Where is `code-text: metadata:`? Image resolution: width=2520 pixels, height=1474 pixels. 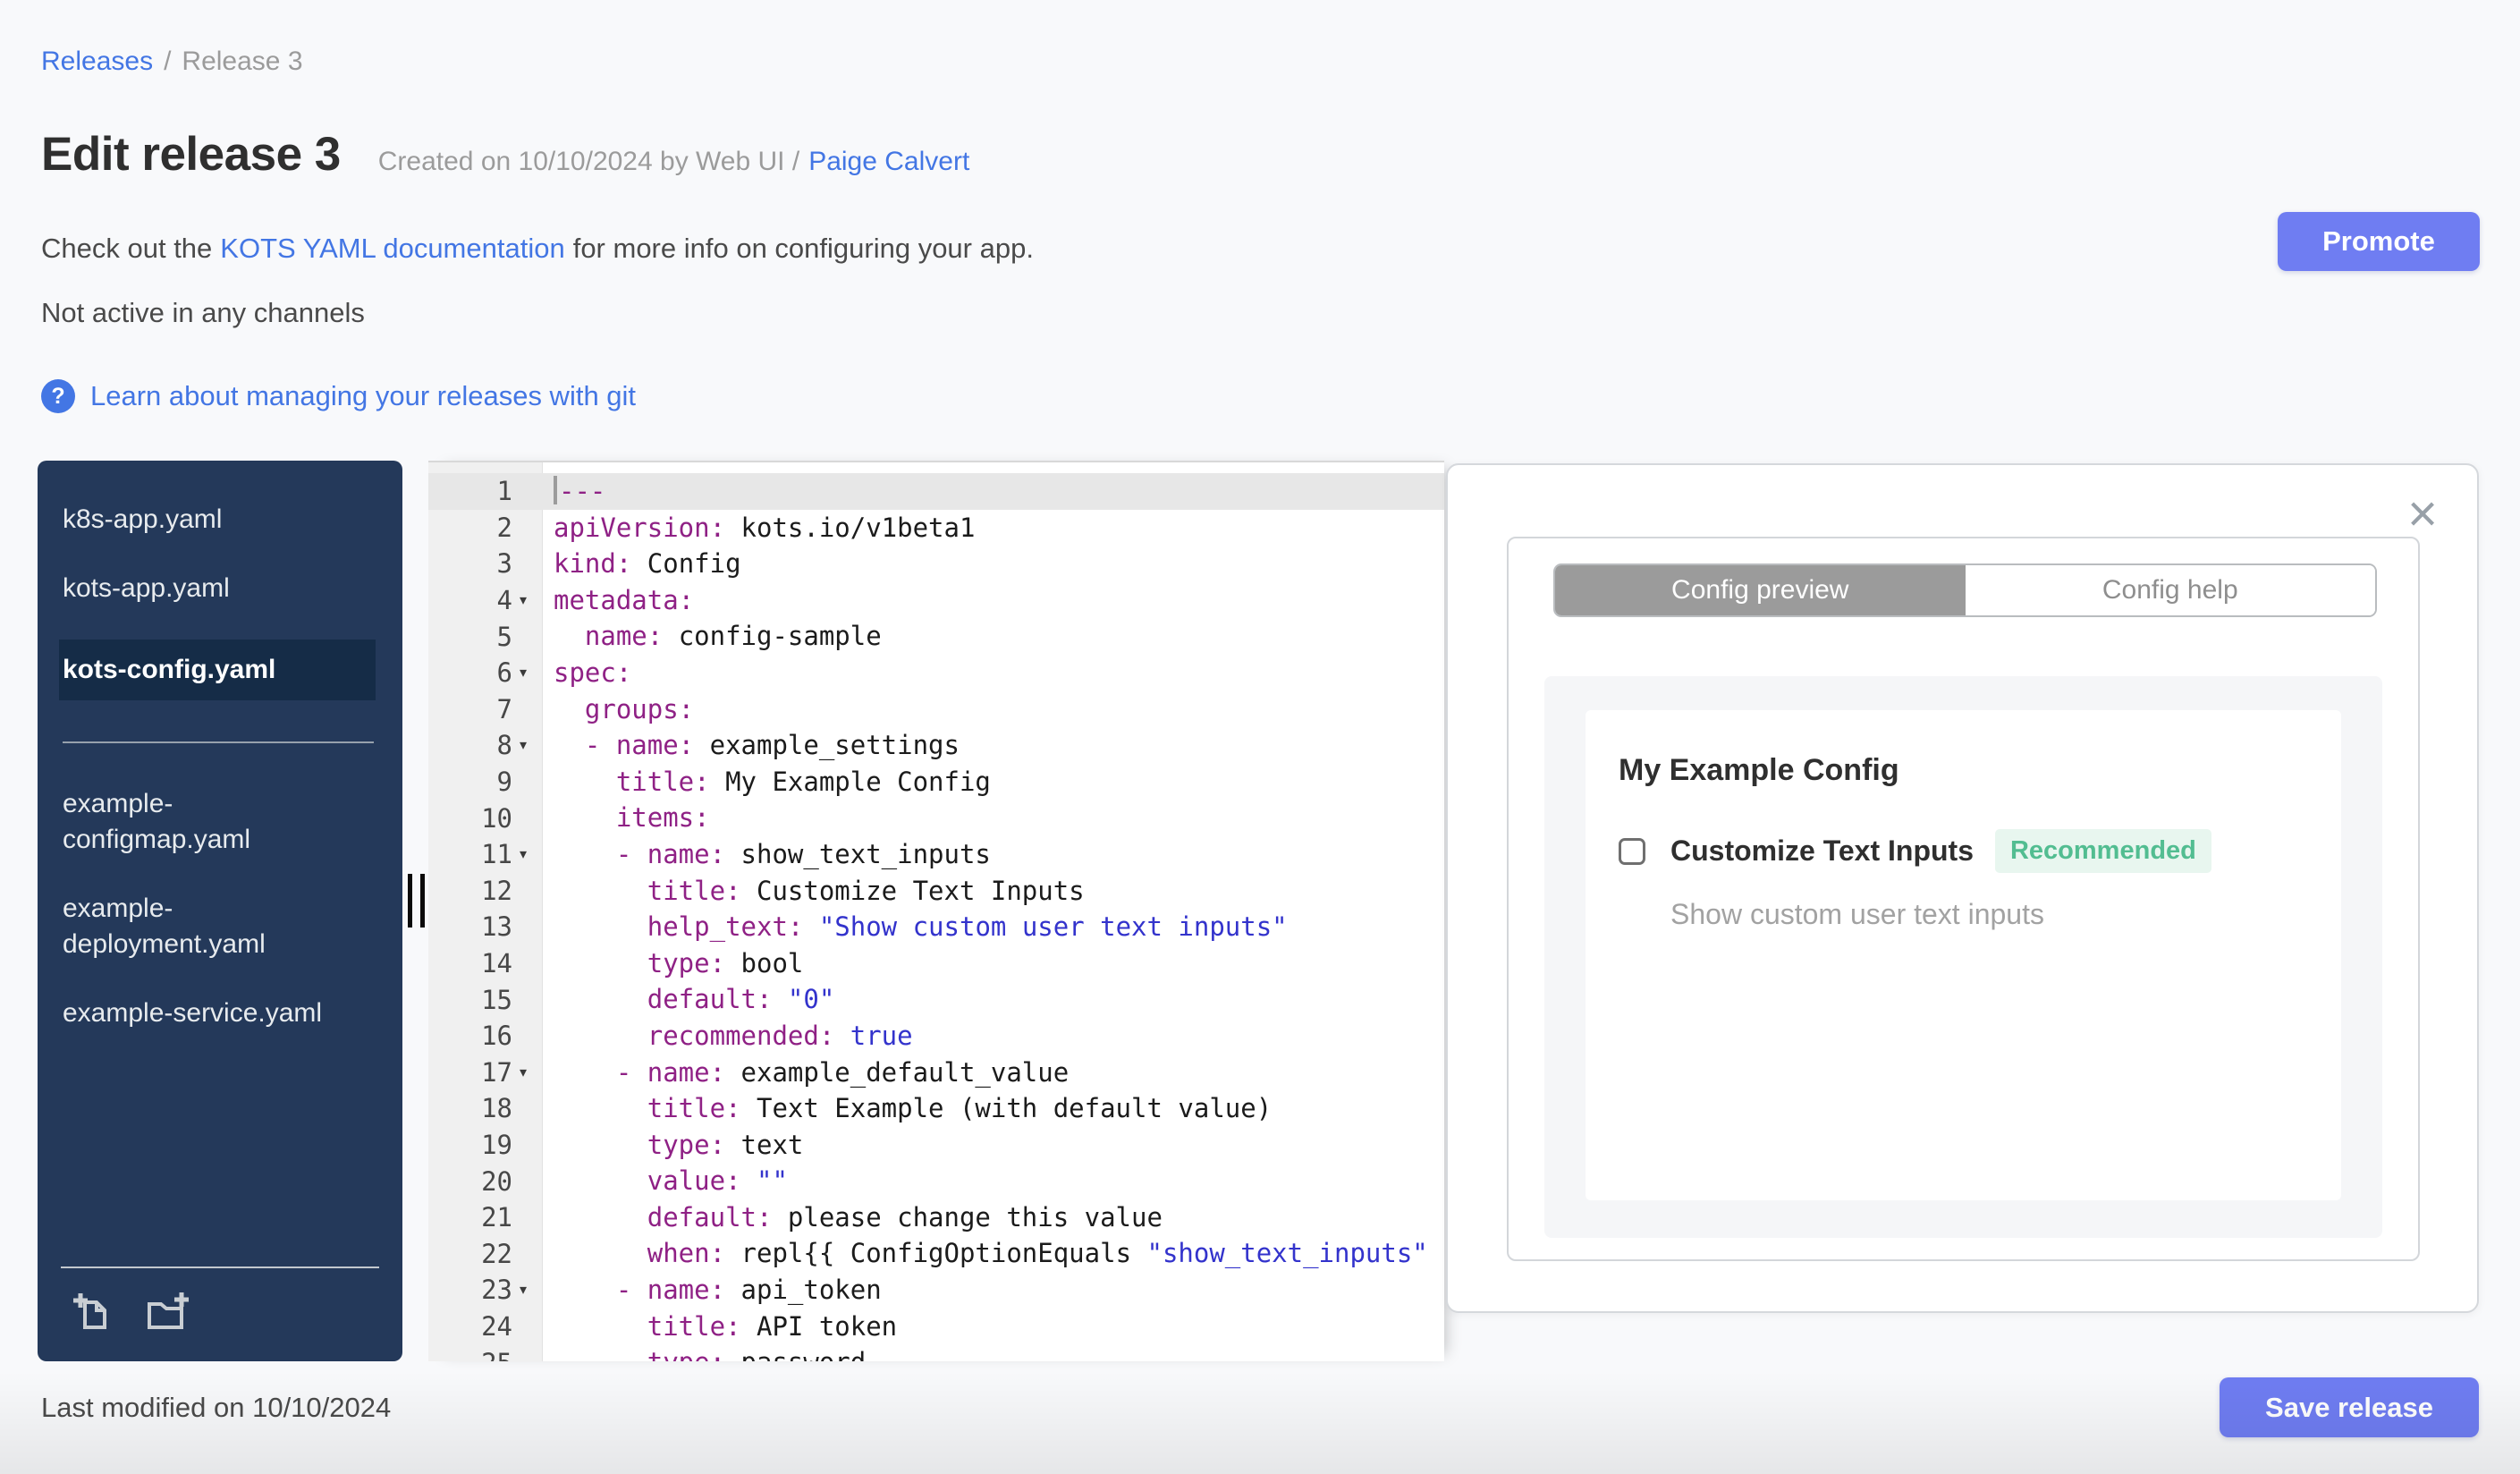
code-text: metadata: is located at coordinates (993, 600).